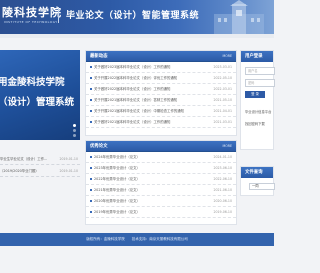 The width and height of the screenshot is (320, 273). Describe the element at coordinates (99, 146) in the screenshot. I see `excellent-panel-title: 优秀论文` at that location.